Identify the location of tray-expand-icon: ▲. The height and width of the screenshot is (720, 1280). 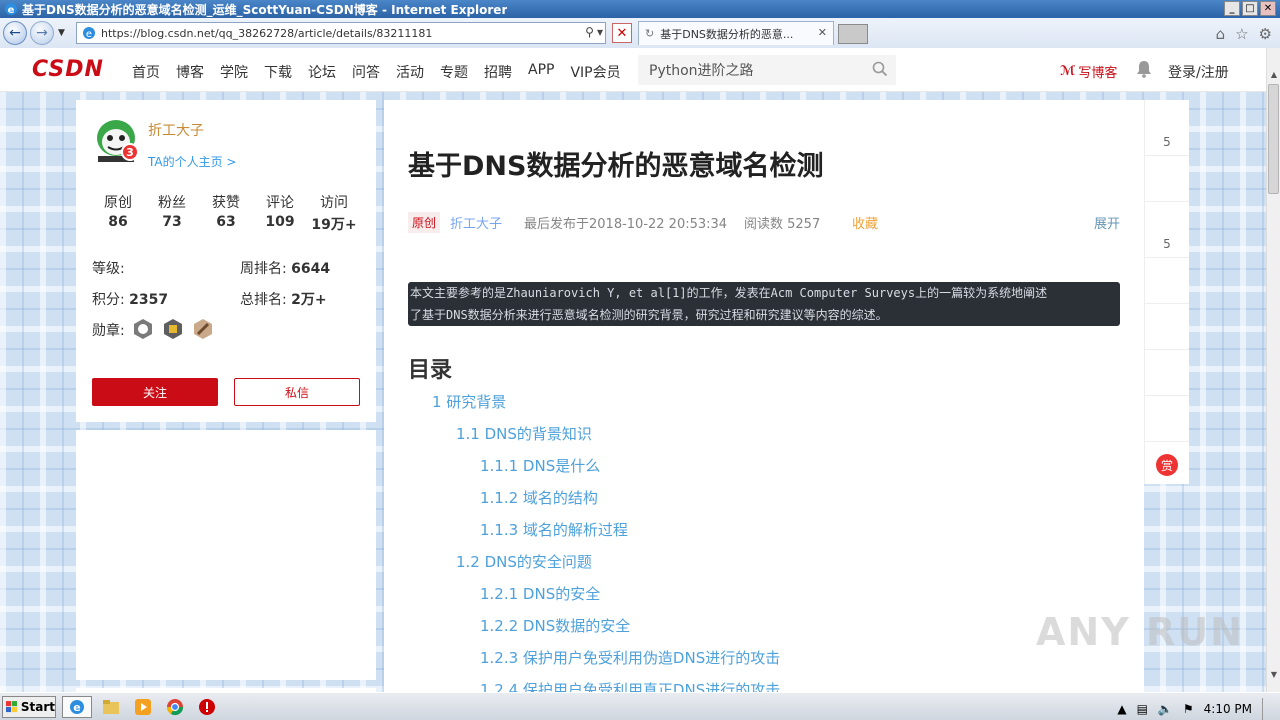
(1121, 709).